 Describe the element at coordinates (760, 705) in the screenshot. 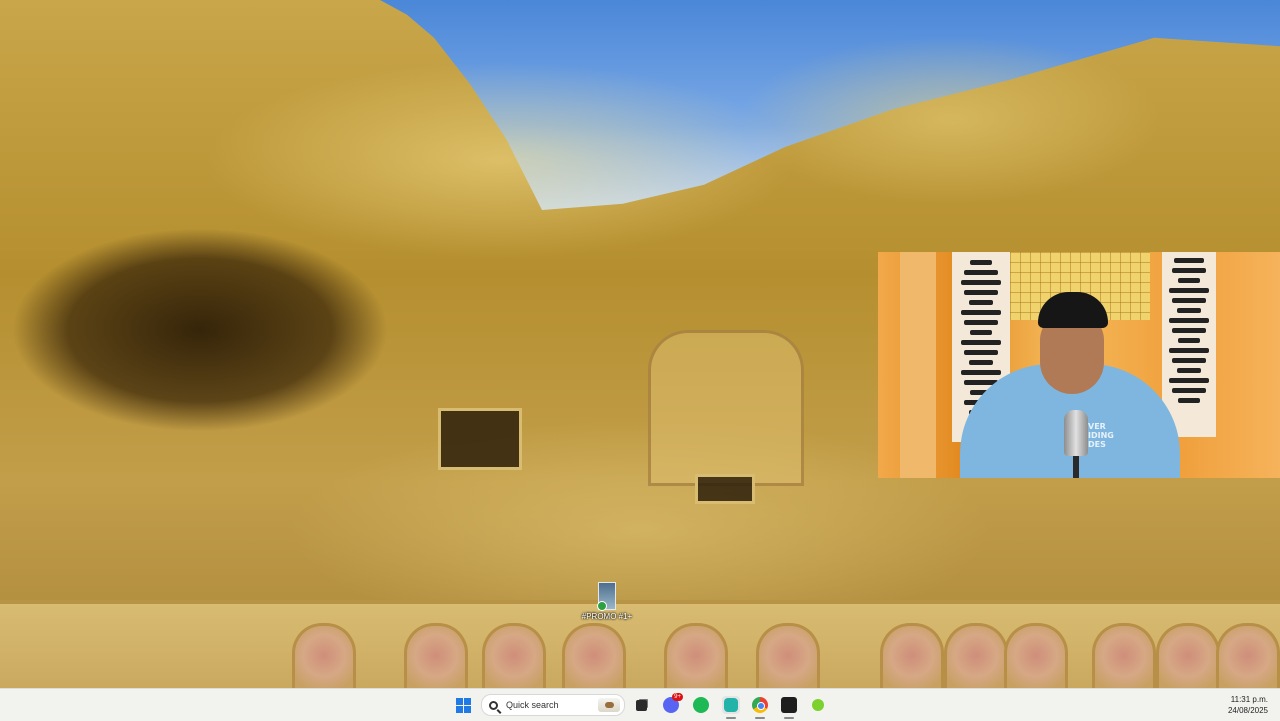

I see `chrome-icon` at that location.